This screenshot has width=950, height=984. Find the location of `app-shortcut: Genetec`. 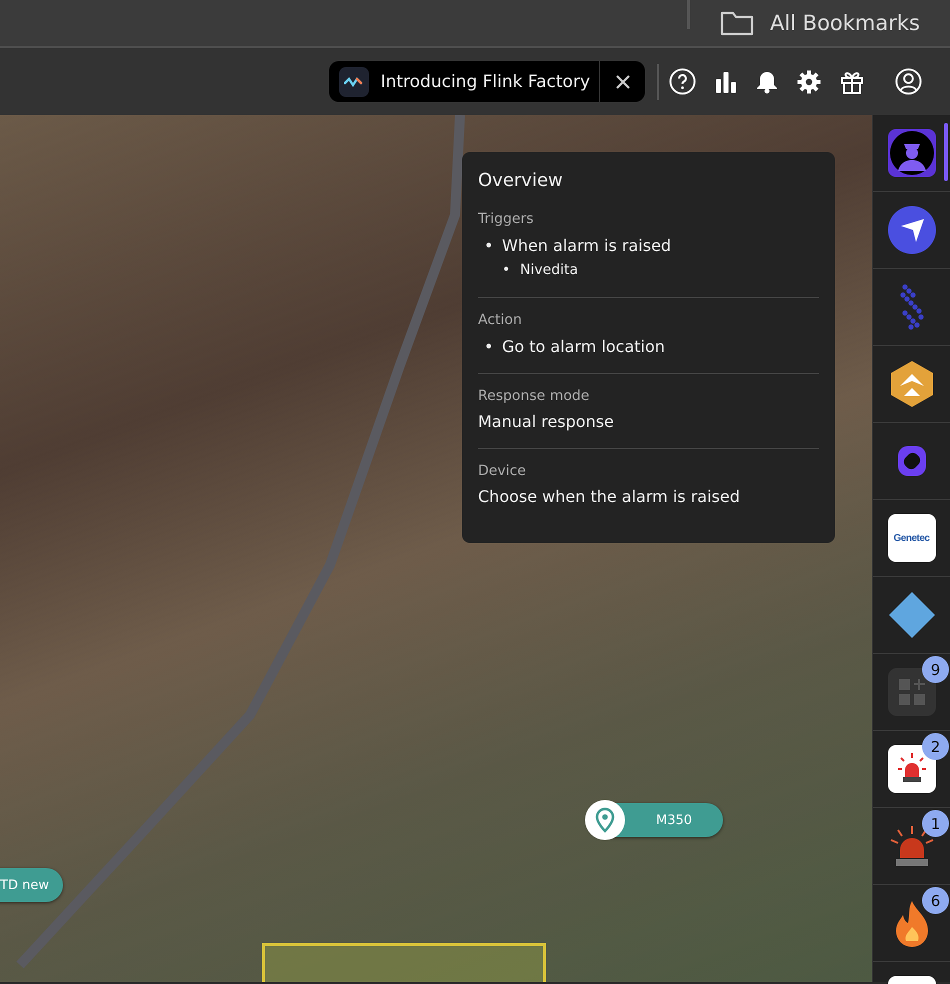

app-shortcut: Genetec is located at coordinates (912, 538).